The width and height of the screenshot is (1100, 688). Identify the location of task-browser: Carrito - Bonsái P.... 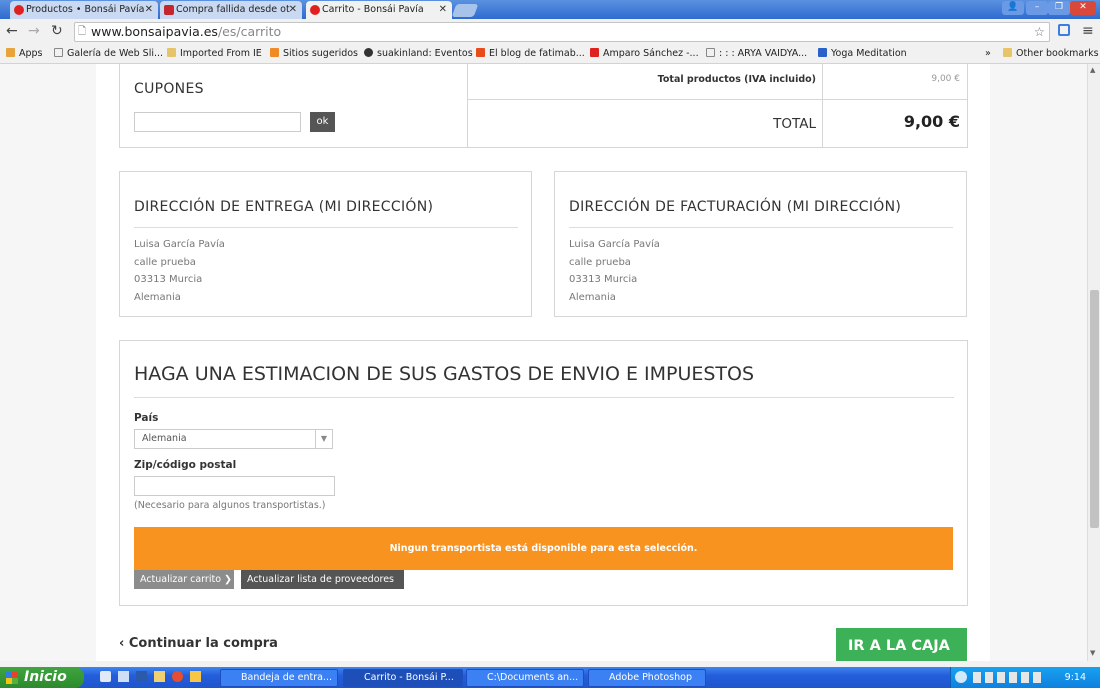
(403, 678).